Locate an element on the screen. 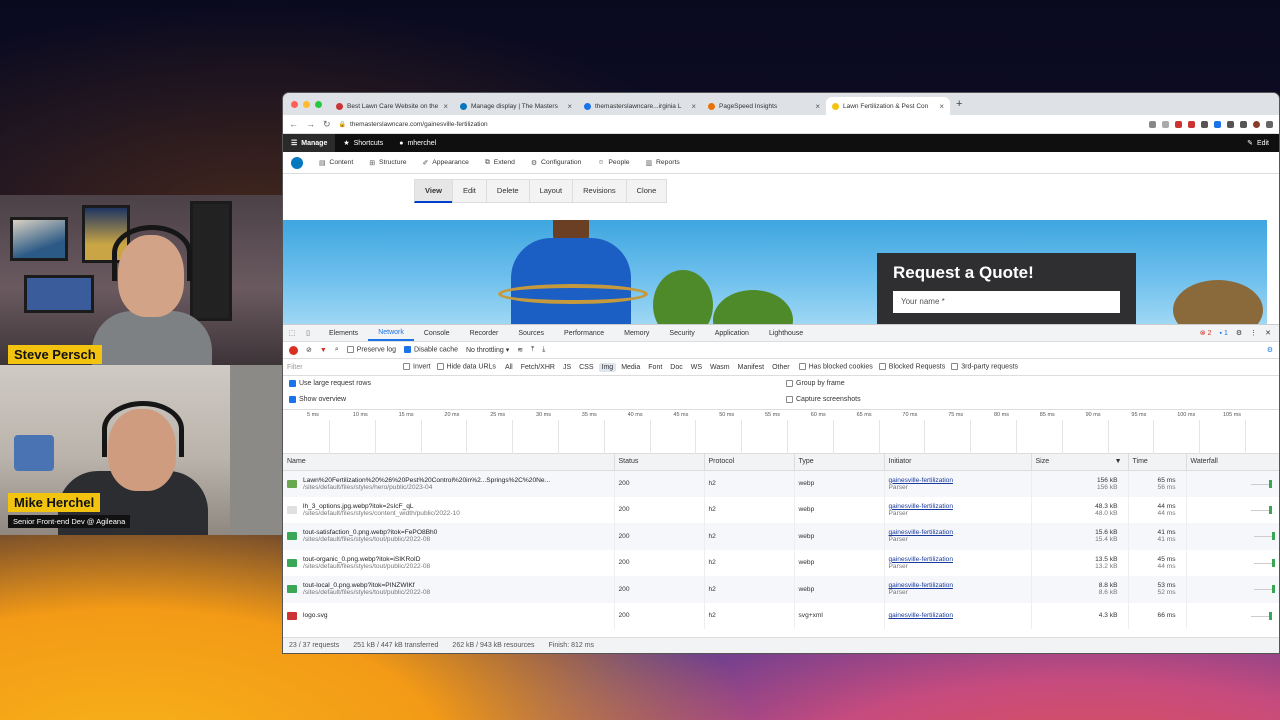  preserve-log-checkbox: Preserve log is located at coordinates (371, 350).